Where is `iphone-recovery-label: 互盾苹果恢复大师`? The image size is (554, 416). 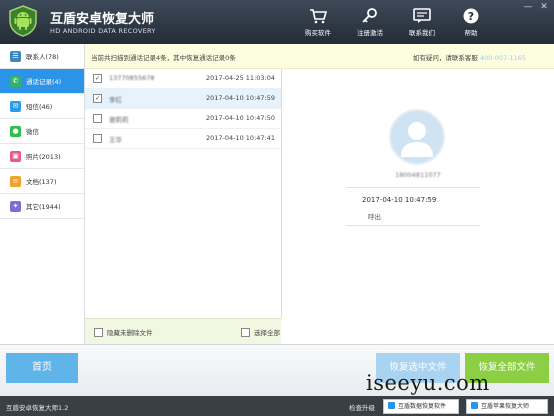 iphone-recovery-label: 互盾苹果恢复大师 is located at coordinates (505, 406).